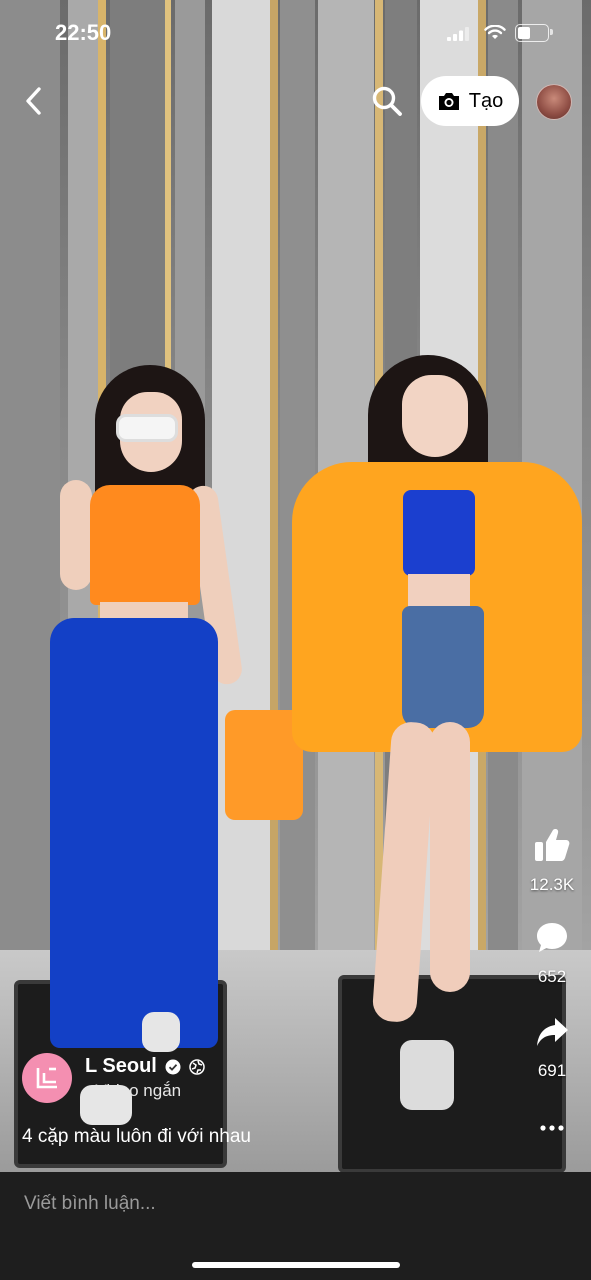 The width and height of the screenshot is (591, 1280). I want to click on cellular-signal-icon, so click(458, 34).